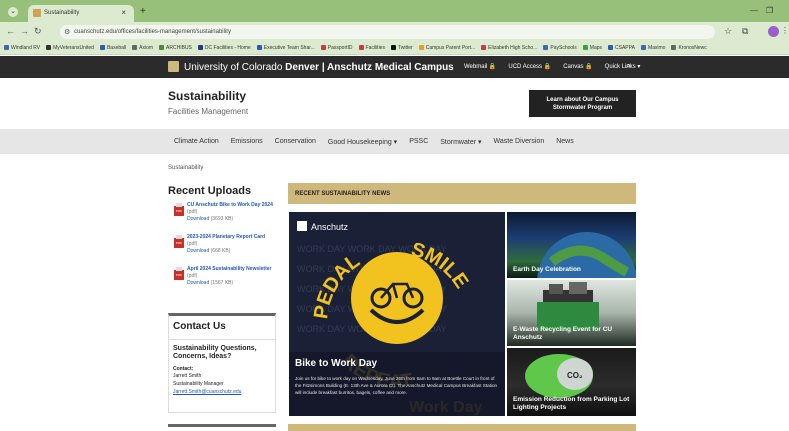 This screenshot has height=431, width=789. What do you see at coordinates (577, 67) in the screenshot?
I see `header-link: Canvas 🔒` at bounding box center [577, 67].